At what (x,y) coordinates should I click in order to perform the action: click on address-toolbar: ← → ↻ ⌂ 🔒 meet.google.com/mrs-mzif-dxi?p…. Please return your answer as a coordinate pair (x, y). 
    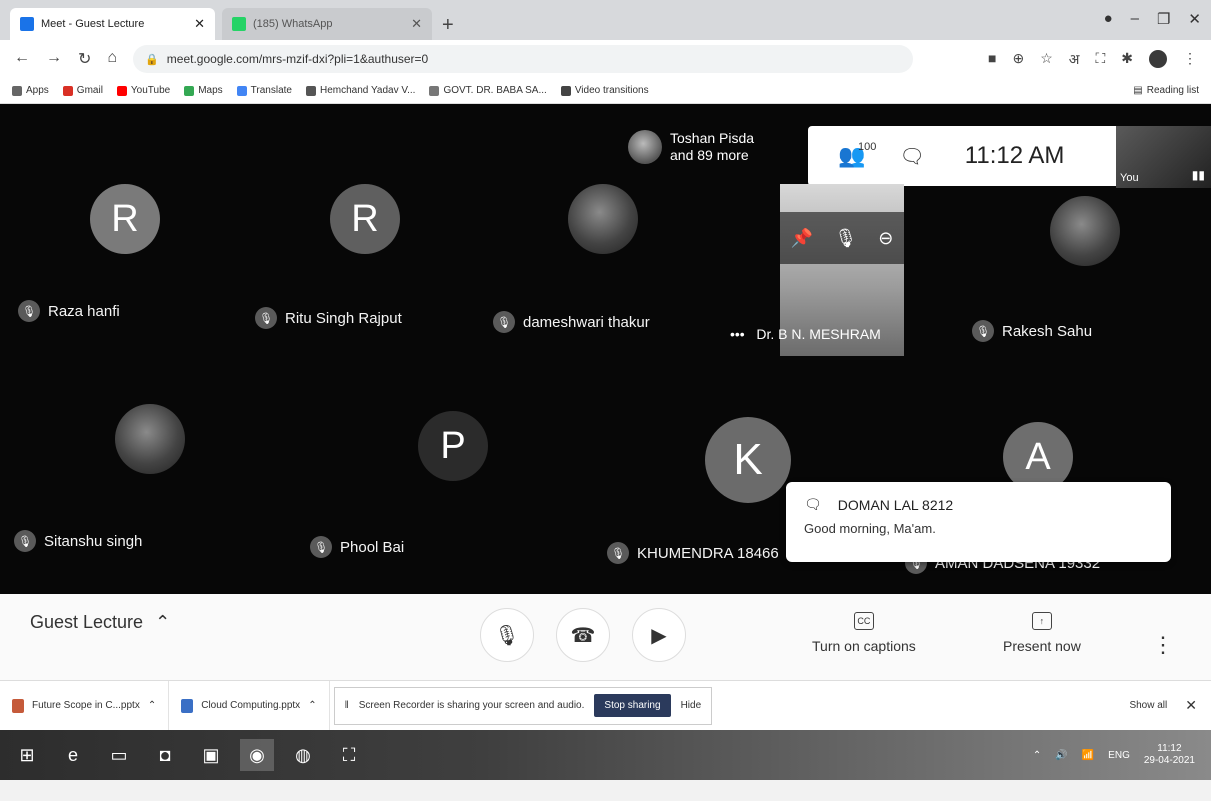
    Looking at the image, I should click on (605, 59).